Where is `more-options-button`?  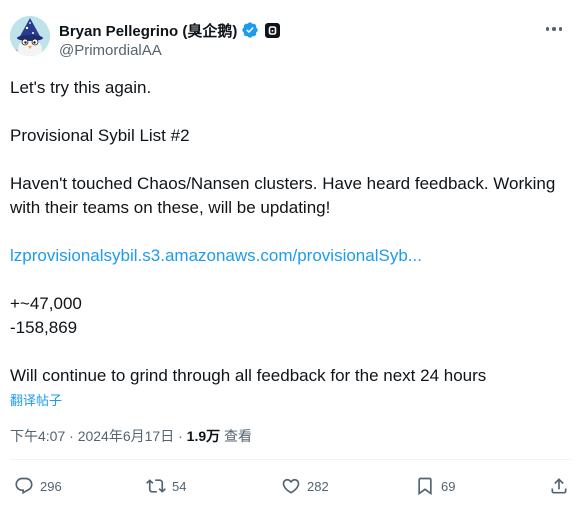 more-options-button is located at coordinates (554, 29).